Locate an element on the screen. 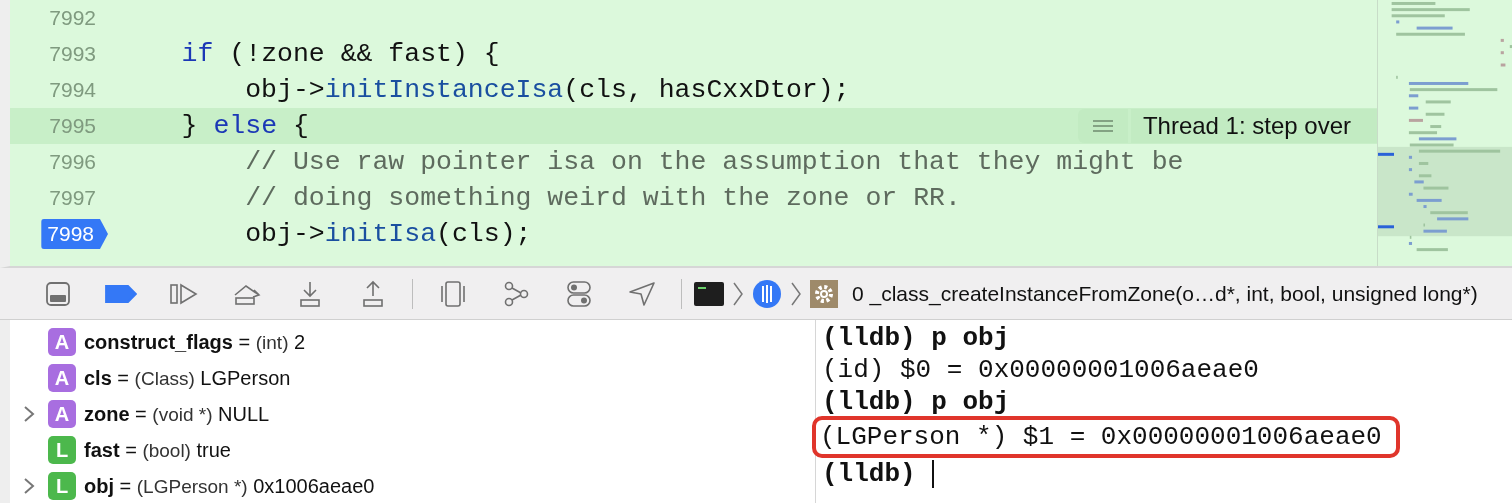 The width and height of the screenshot is (1512, 503). line-number: 7997 is located at coordinates (73, 198).